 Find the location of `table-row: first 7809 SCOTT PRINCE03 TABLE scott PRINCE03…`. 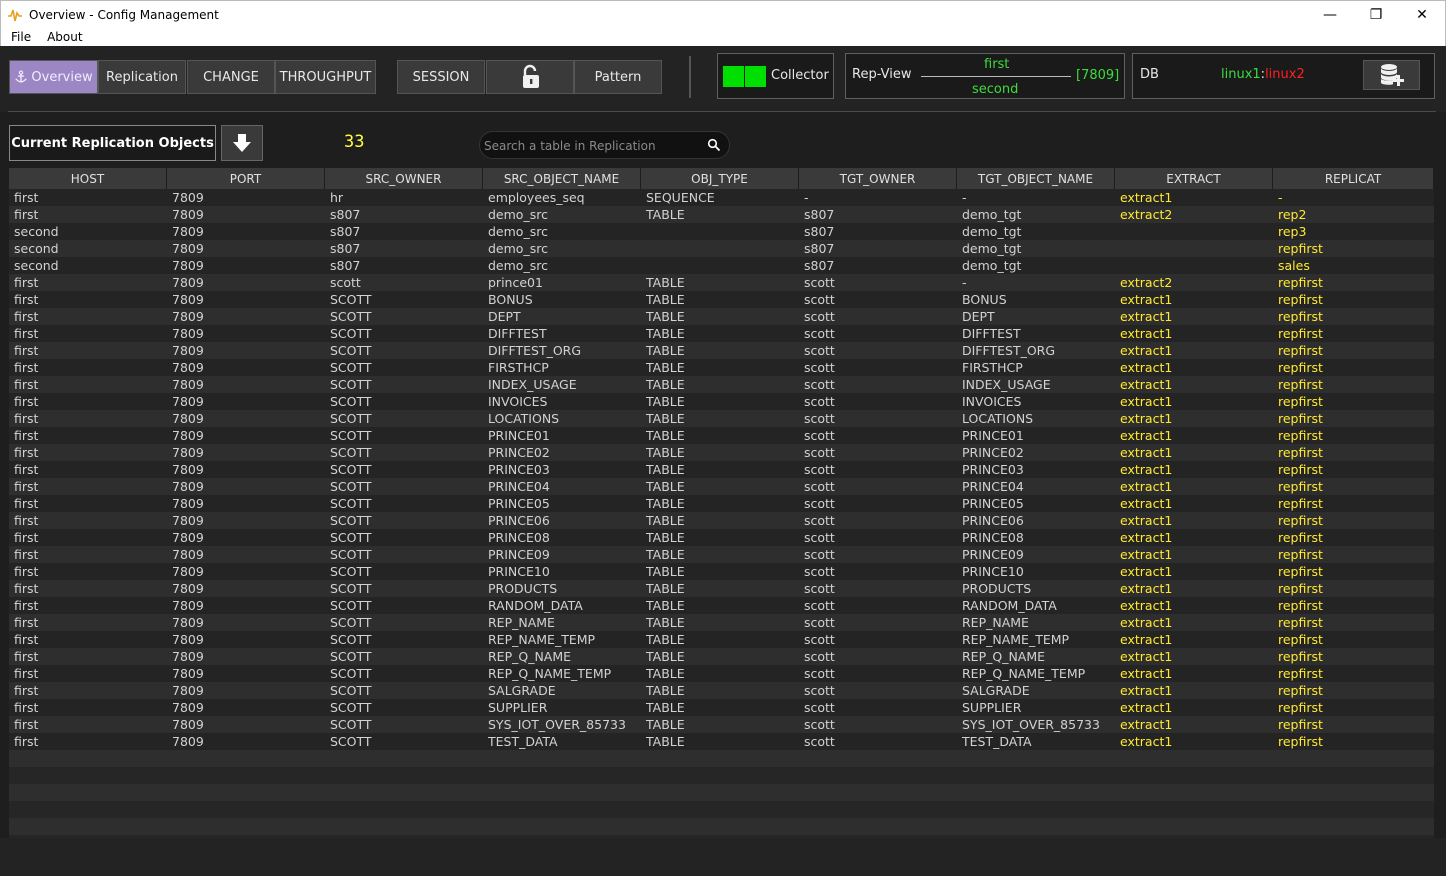

table-row: first 7809 SCOTT PRINCE03 TABLE scott PRINCE03… is located at coordinates (721, 469).